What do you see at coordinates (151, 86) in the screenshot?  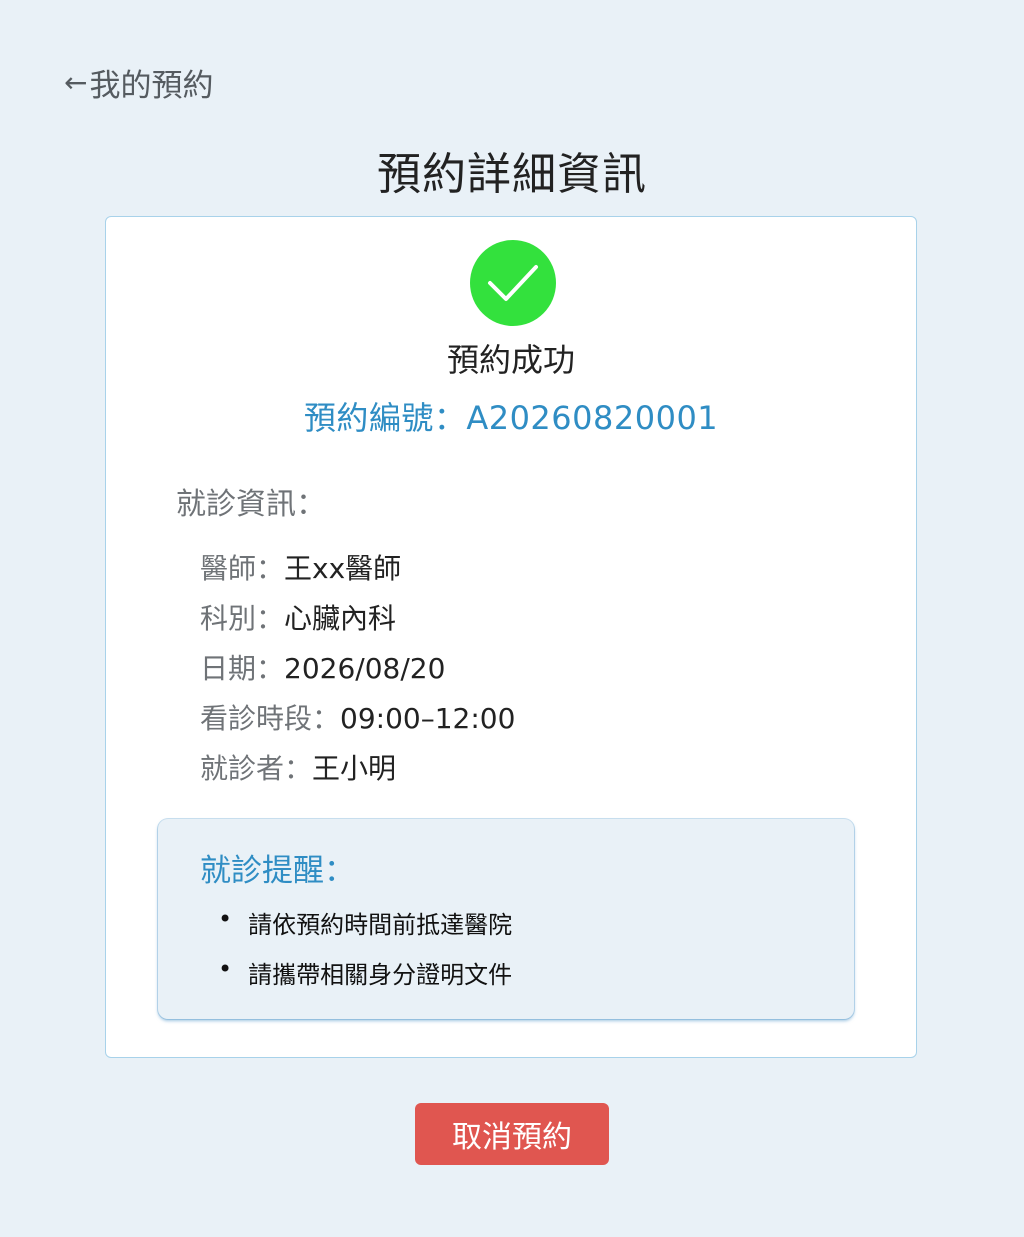 I see `back-link-label: 我的預約` at bounding box center [151, 86].